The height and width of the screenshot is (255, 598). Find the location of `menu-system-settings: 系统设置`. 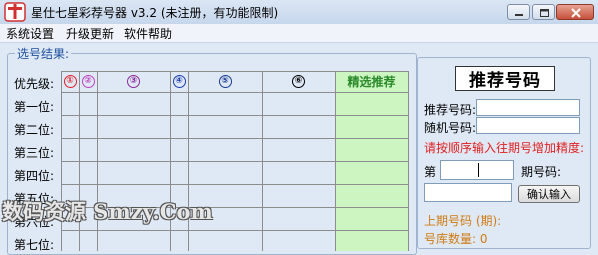

menu-system-settings: 系统设置 is located at coordinates (30, 33).